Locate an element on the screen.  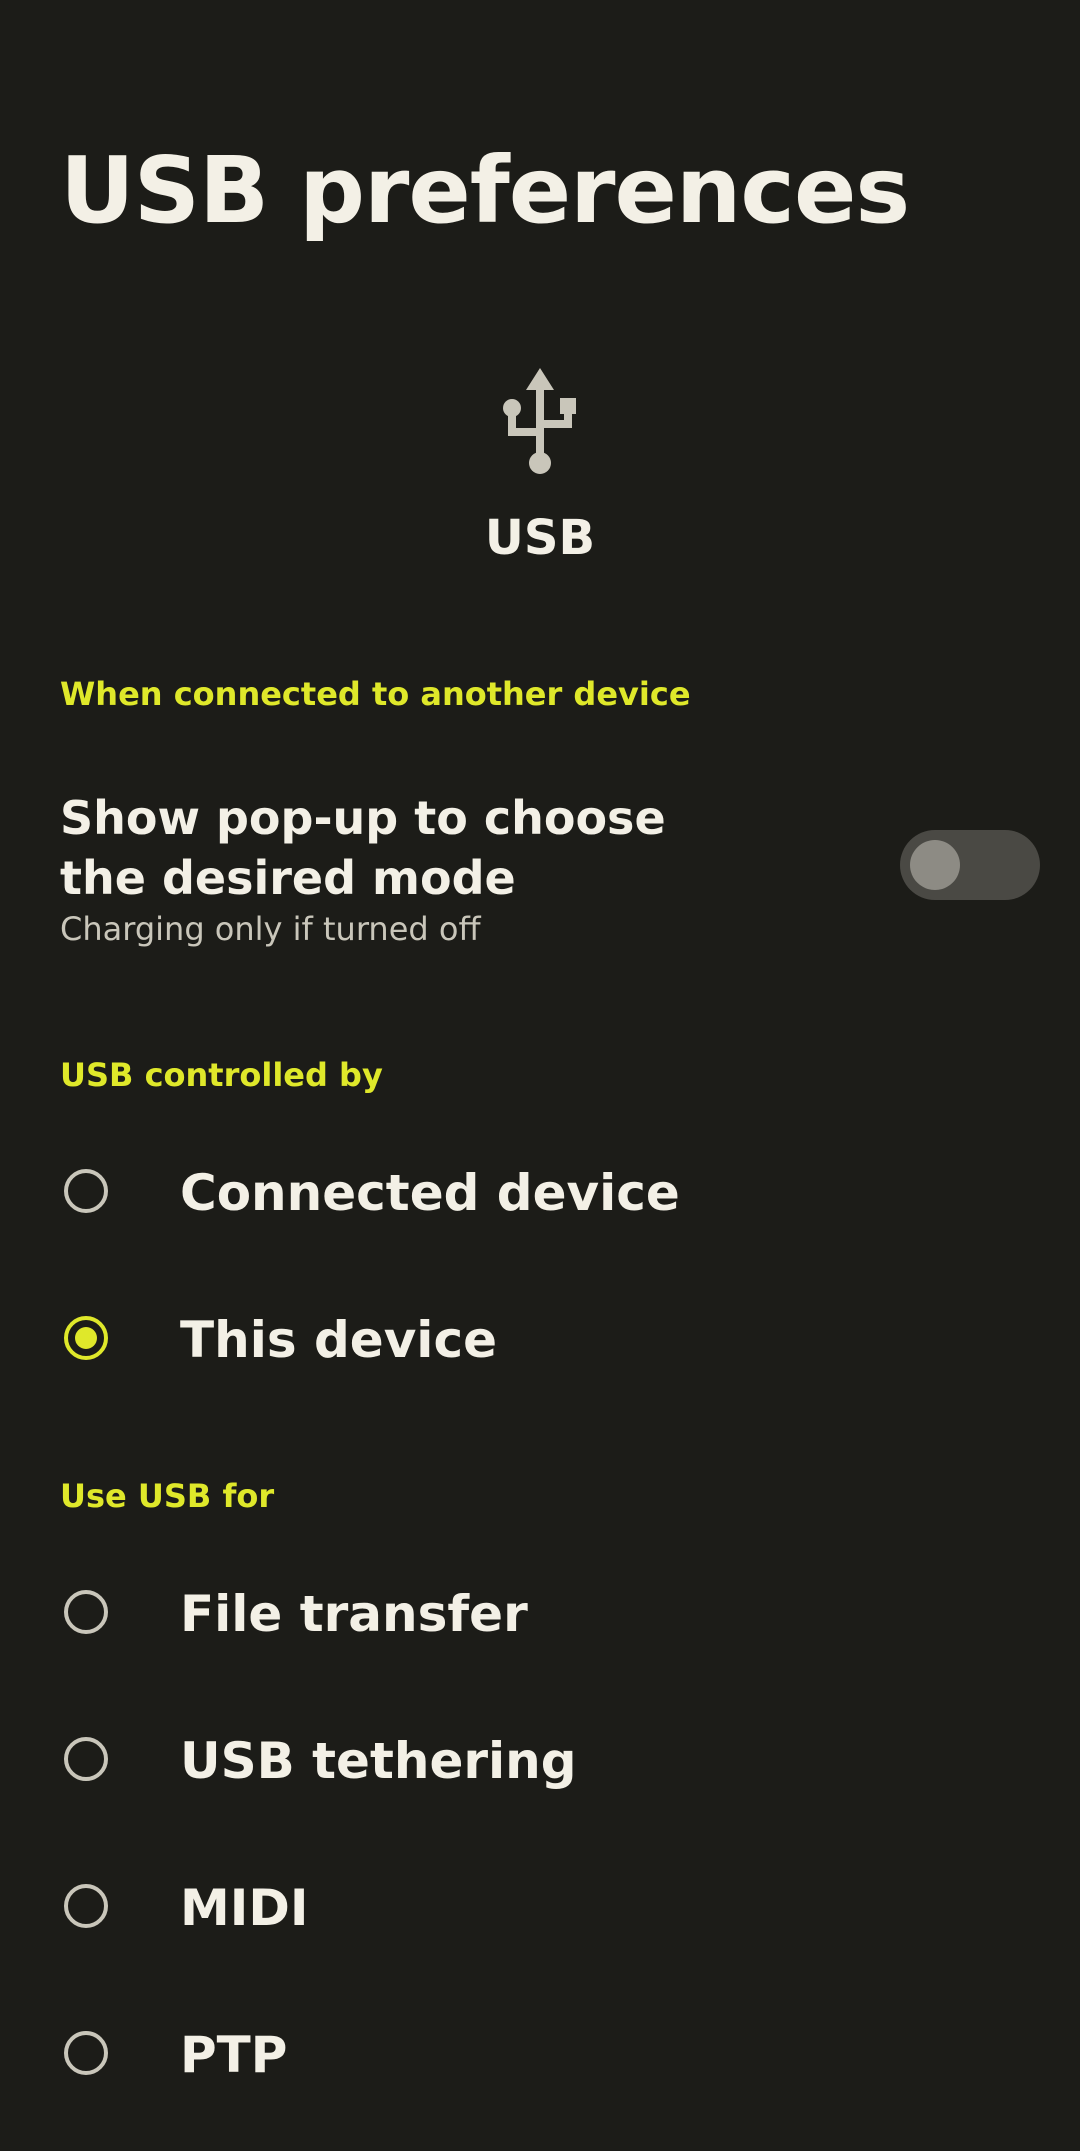
radio-option-ptp: PTP is located at coordinates (540, 2057).